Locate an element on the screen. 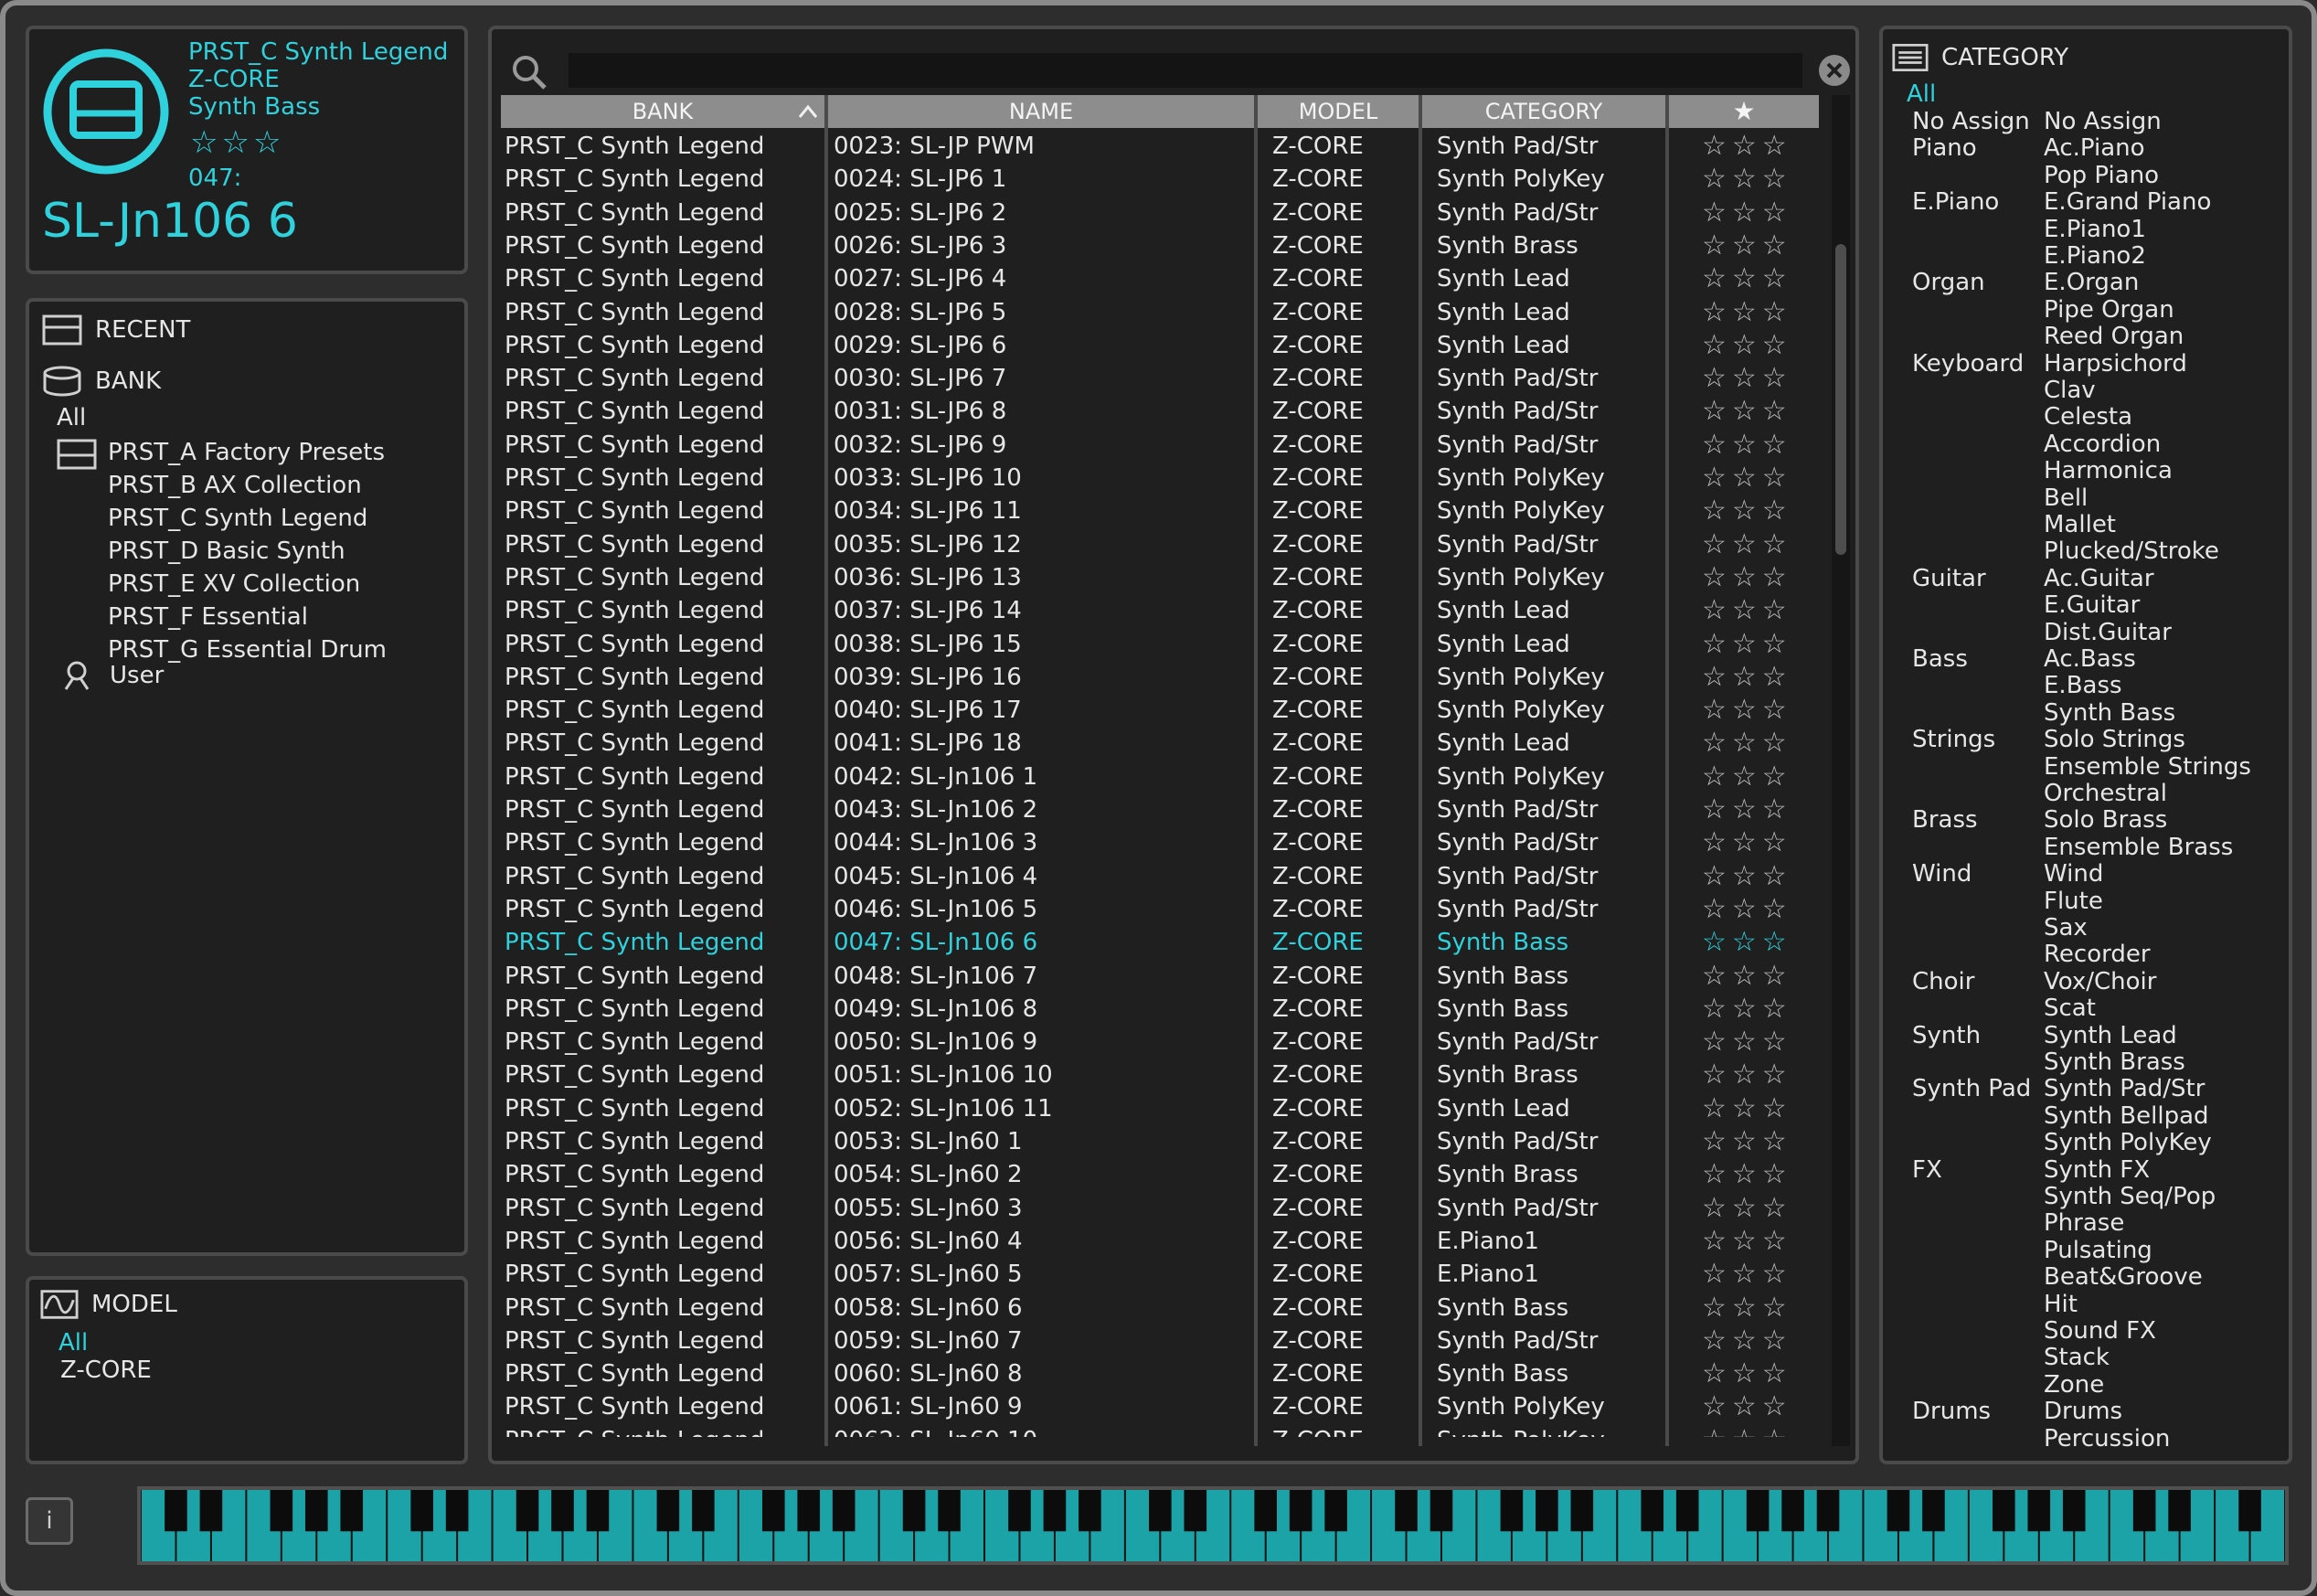  category-item: Orchestral is located at coordinates (2105, 793).